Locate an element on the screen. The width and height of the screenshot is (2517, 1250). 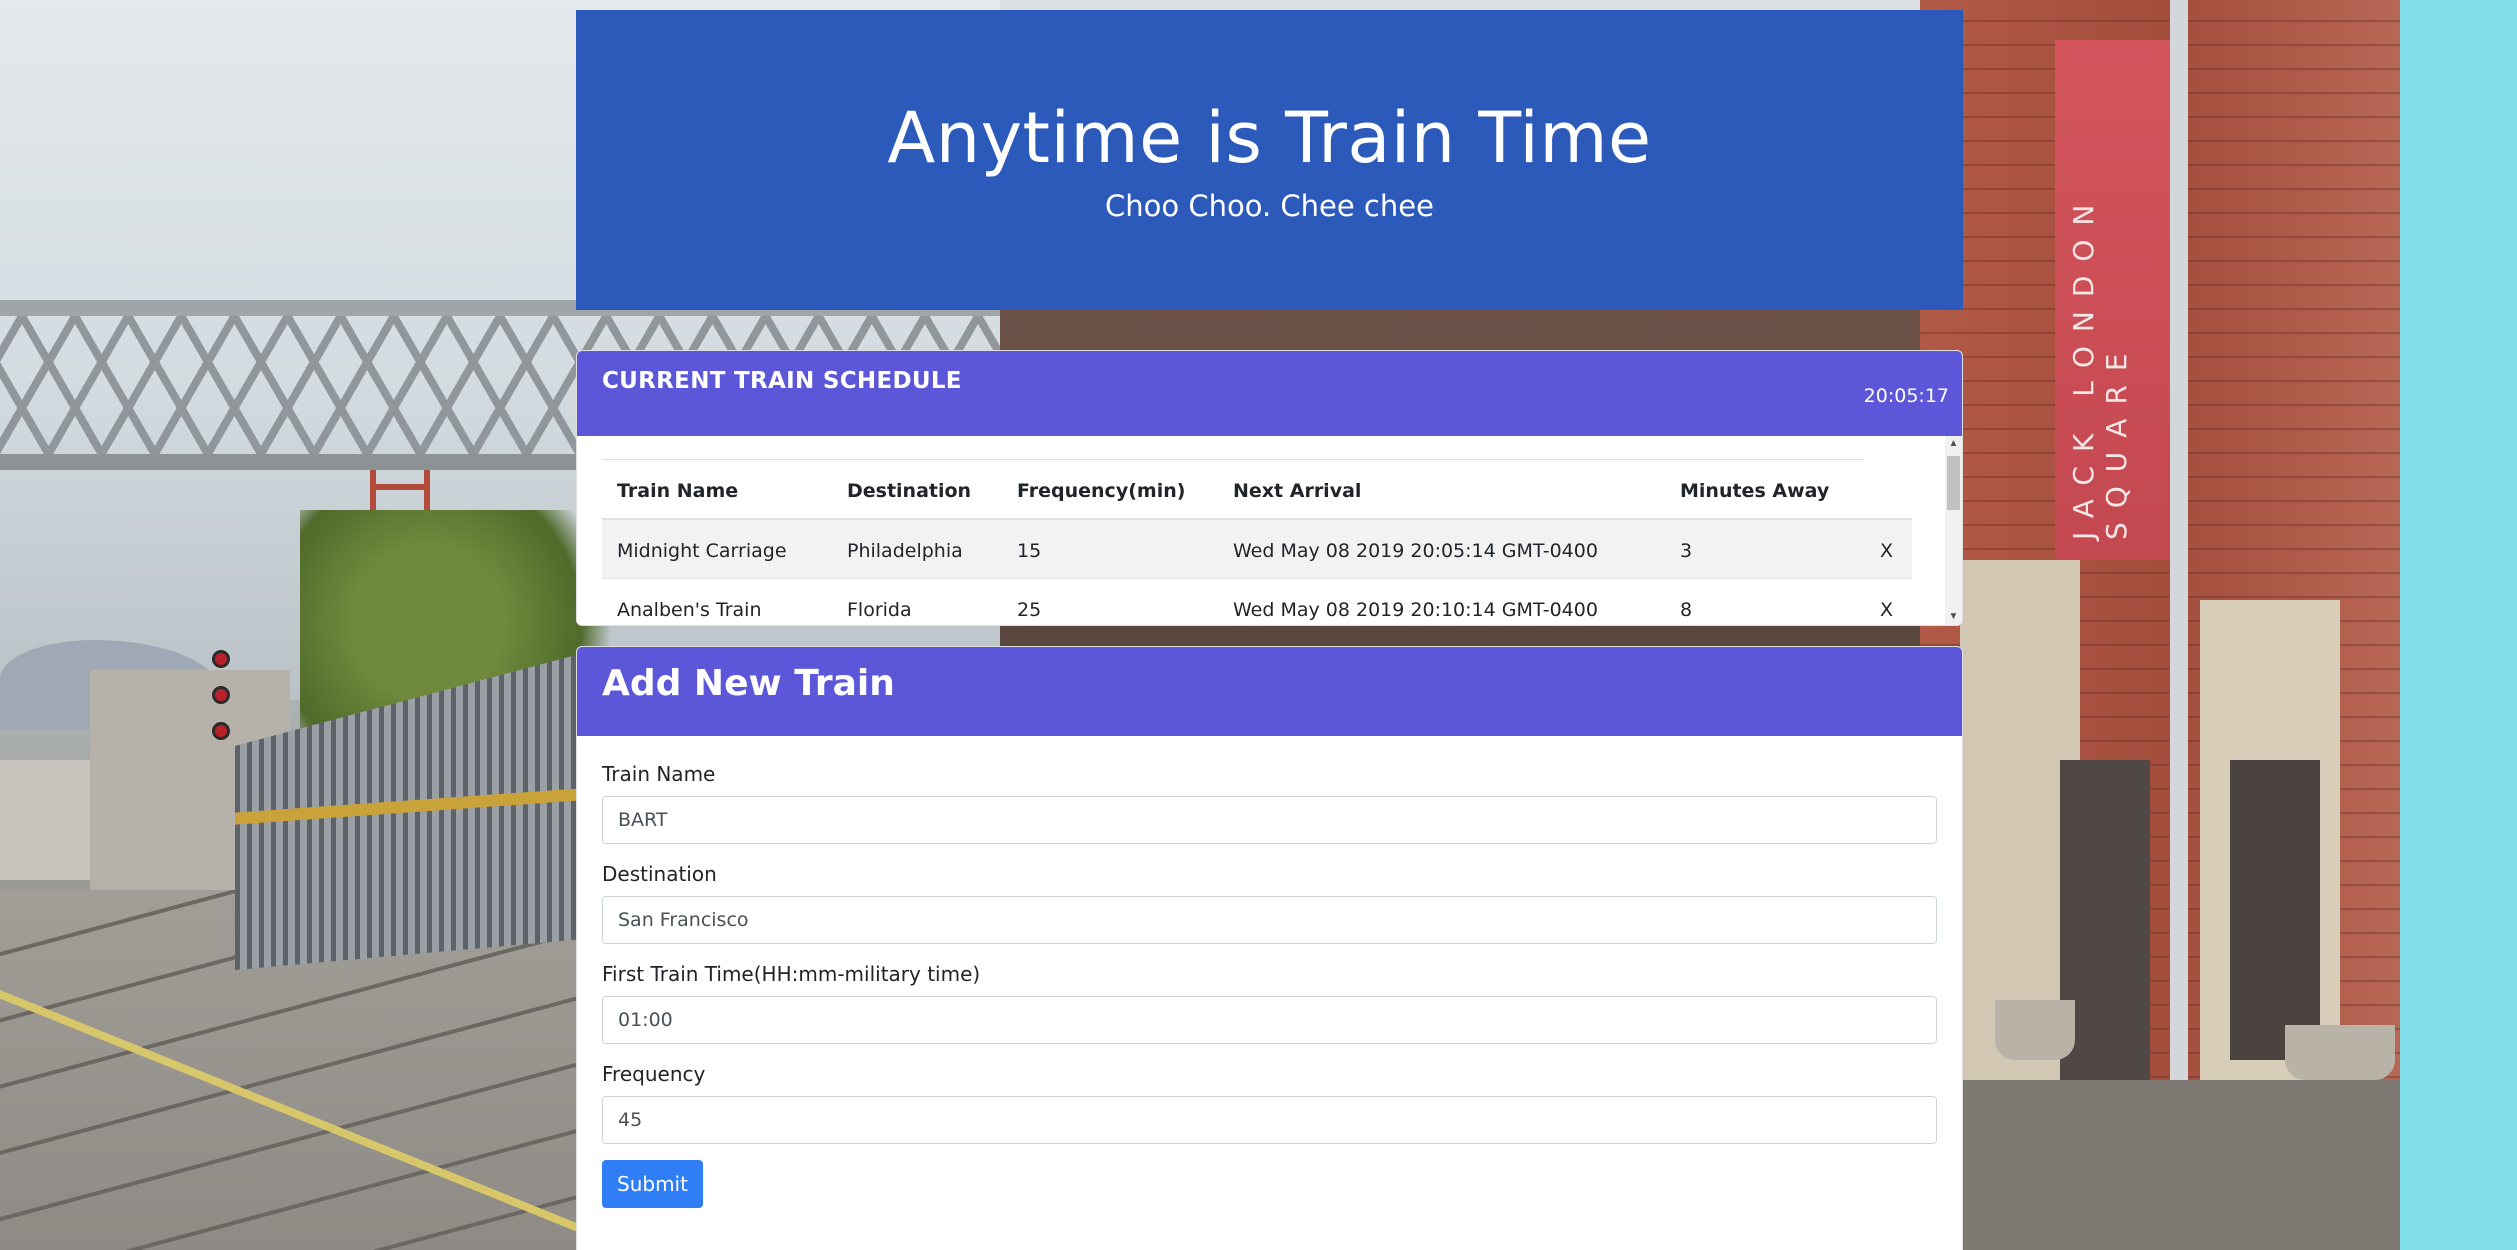
scroll-up-arrow-icon: ▲ is located at coordinates (1953, 444).